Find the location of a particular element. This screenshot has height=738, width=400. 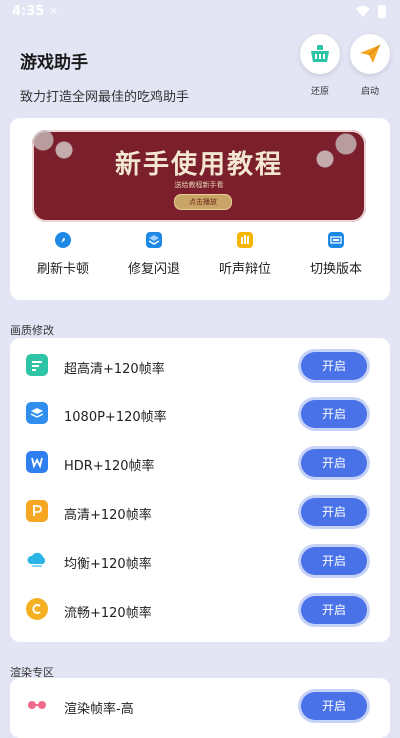

launch-button: 启动 is located at coordinates (370, 65).